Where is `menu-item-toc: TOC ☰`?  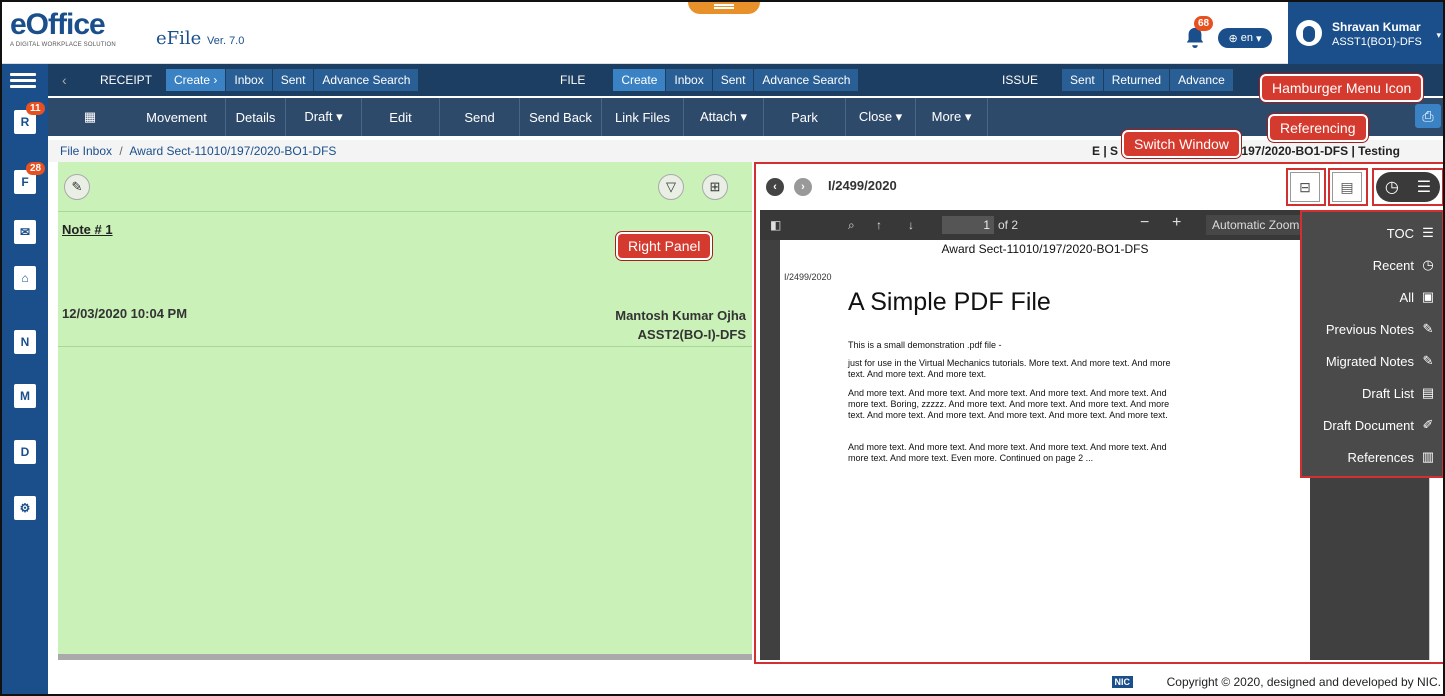 menu-item-toc: TOC ☰ is located at coordinates (1411, 233).